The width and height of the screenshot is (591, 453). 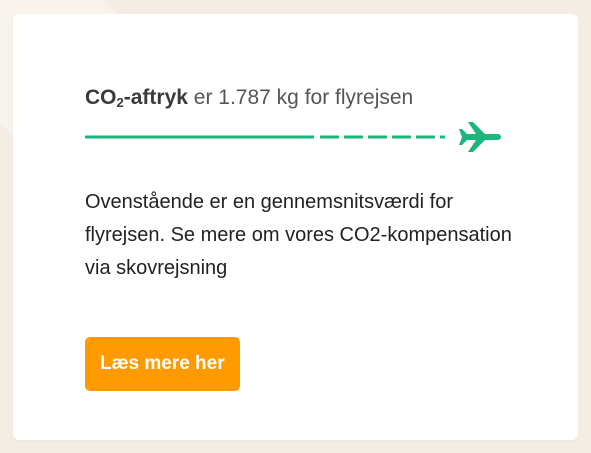 I want to click on co2-headline: CO2-aftryk er 1.787 kg for flyrejsen, so click(x=249, y=98).